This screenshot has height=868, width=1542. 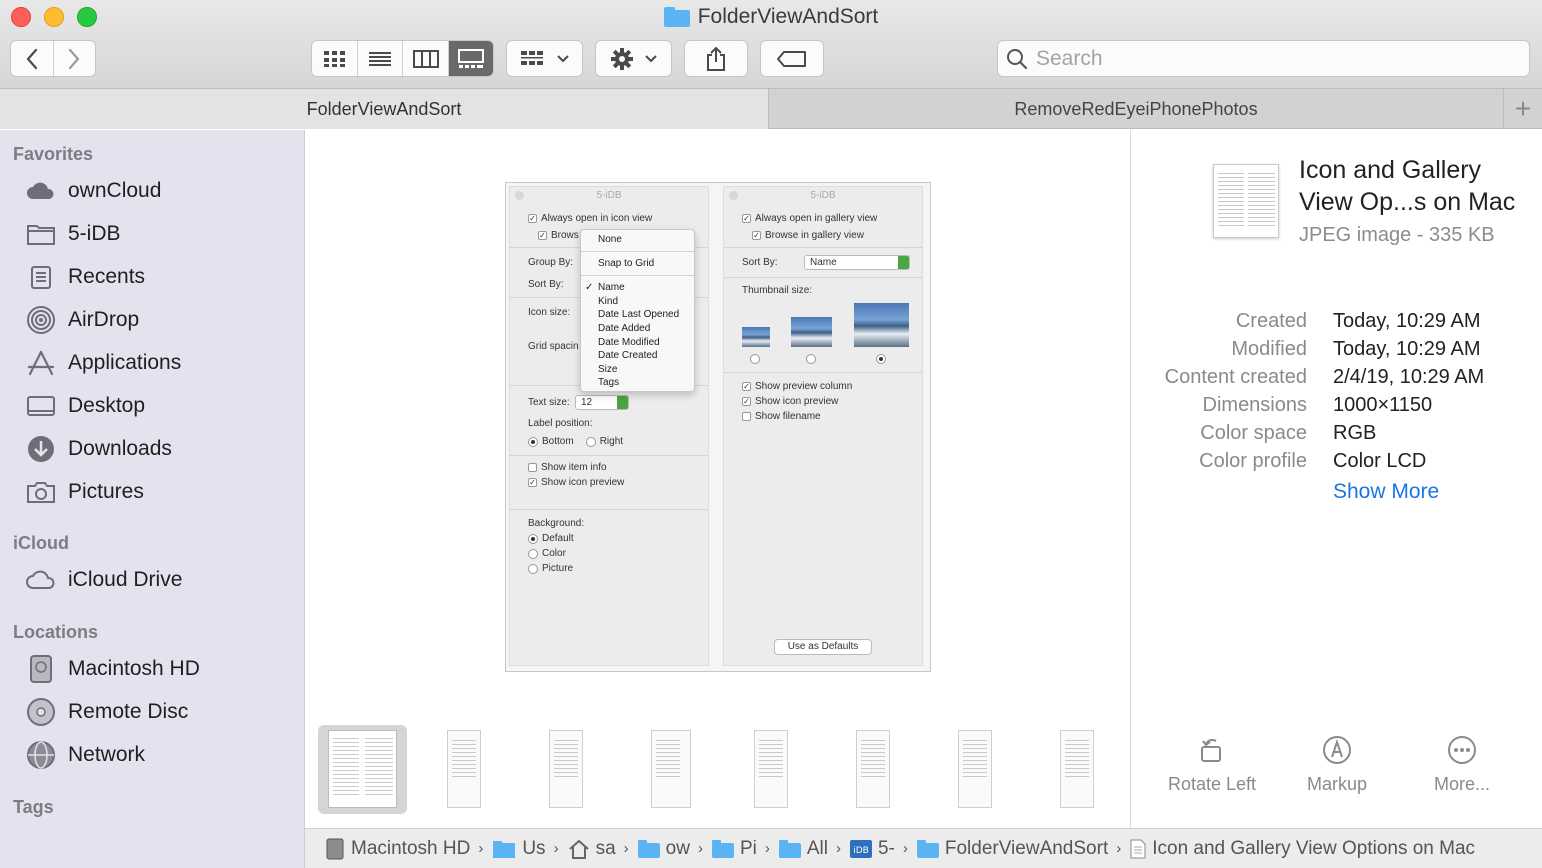 I want to click on sidebar-item-network: Network, so click(x=85, y=755).